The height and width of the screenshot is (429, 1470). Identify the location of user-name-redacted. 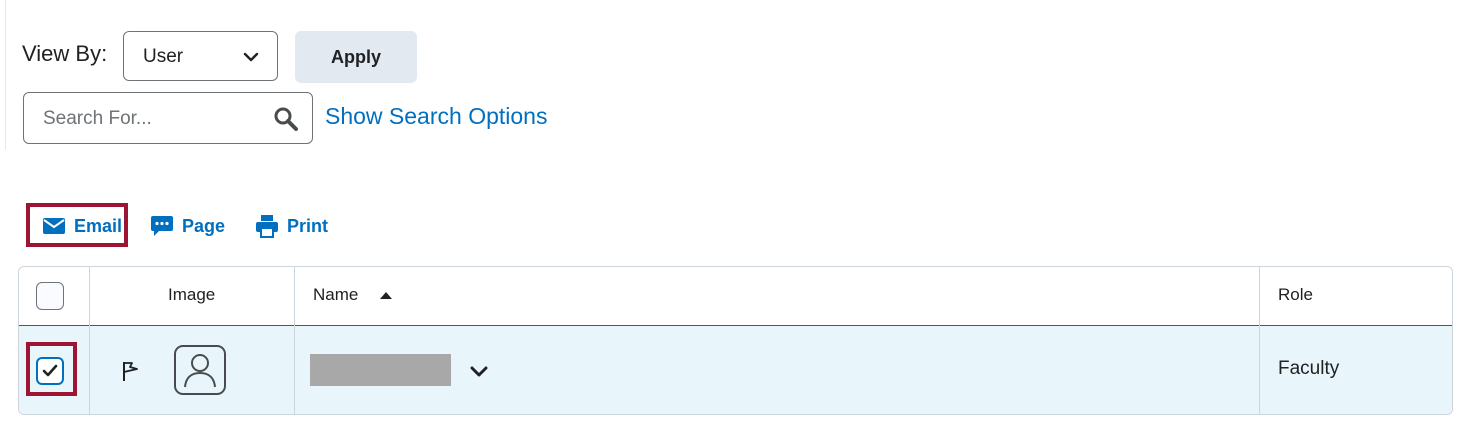
(380, 370).